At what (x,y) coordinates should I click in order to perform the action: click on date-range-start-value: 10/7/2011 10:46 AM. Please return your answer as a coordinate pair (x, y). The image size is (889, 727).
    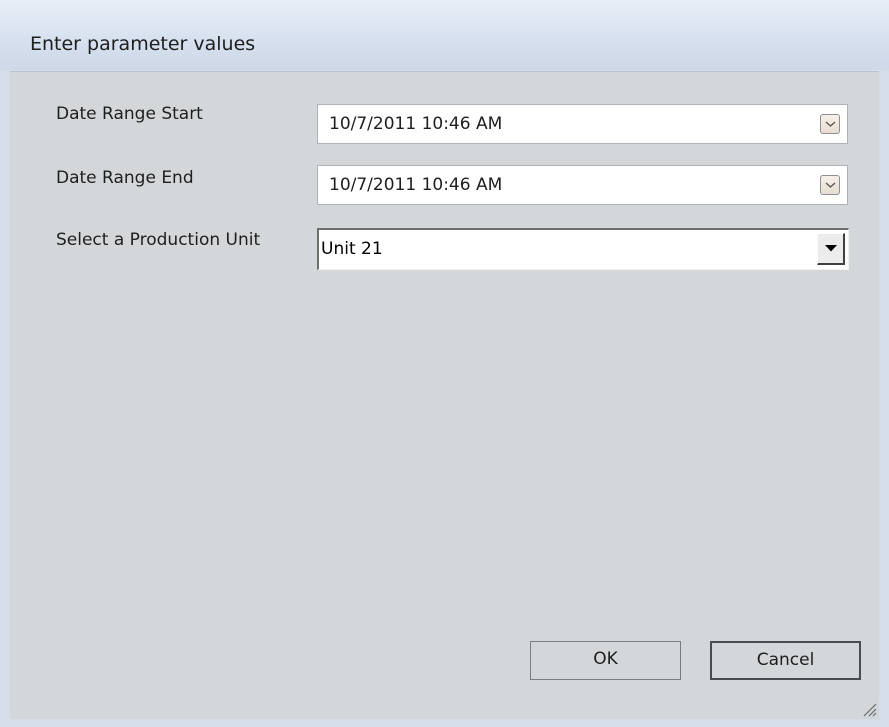
    Looking at the image, I should click on (415, 124).